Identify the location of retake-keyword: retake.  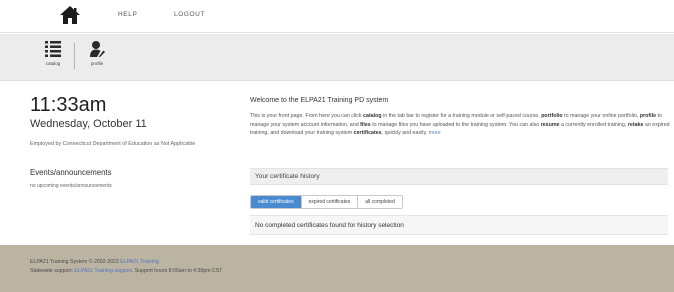
(635, 124).